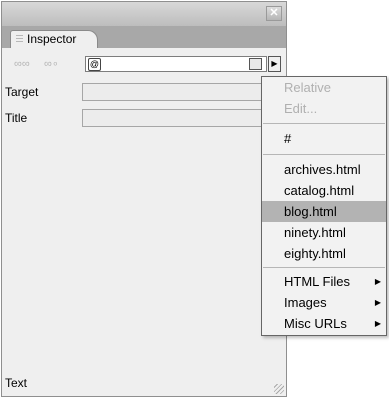 The image size is (389, 399). What do you see at coordinates (255, 64) in the screenshot?
I see `folder-icon` at bounding box center [255, 64].